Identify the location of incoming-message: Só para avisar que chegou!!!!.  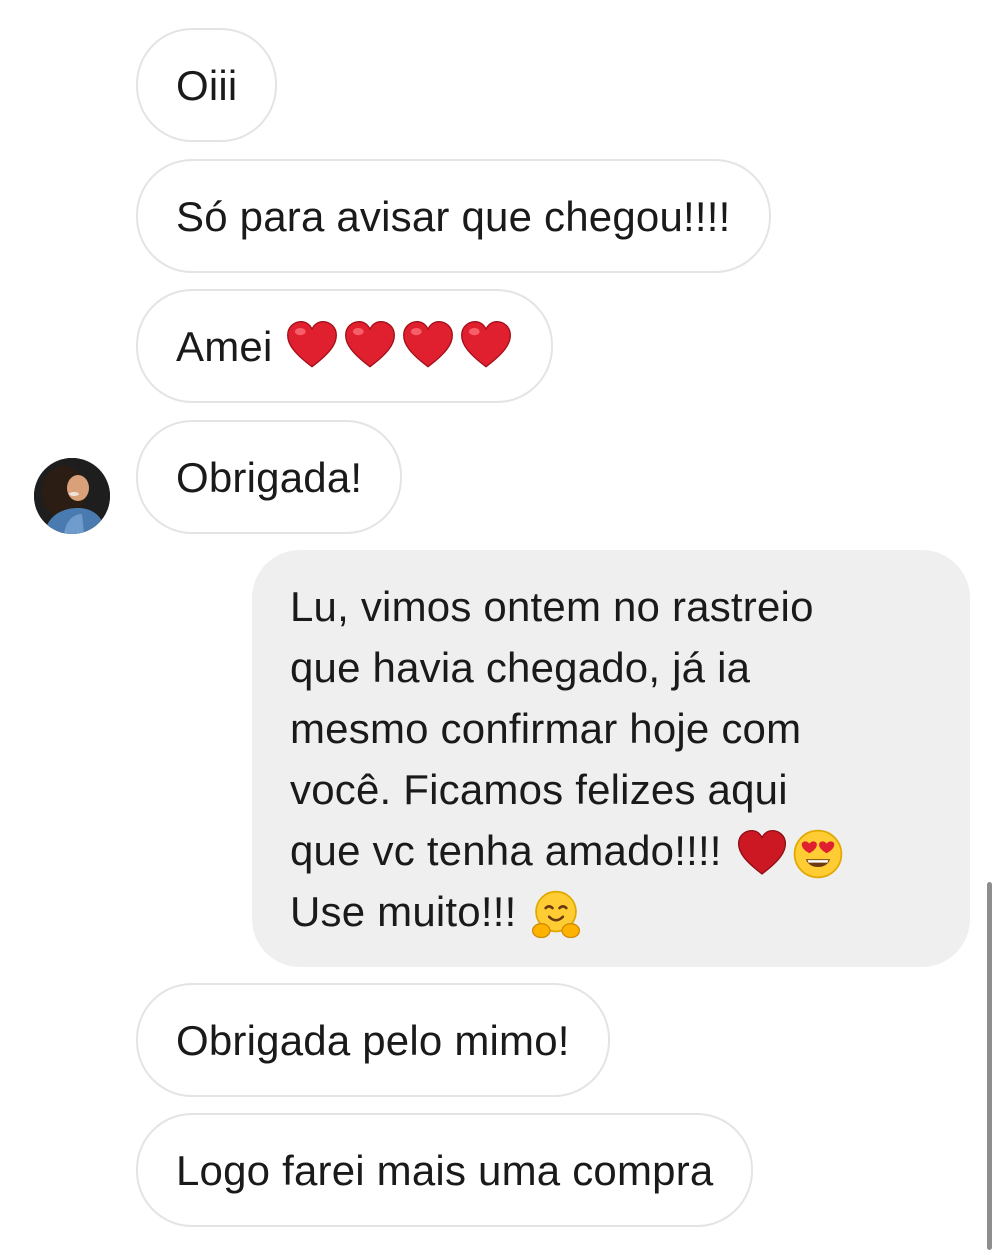
(453, 216).